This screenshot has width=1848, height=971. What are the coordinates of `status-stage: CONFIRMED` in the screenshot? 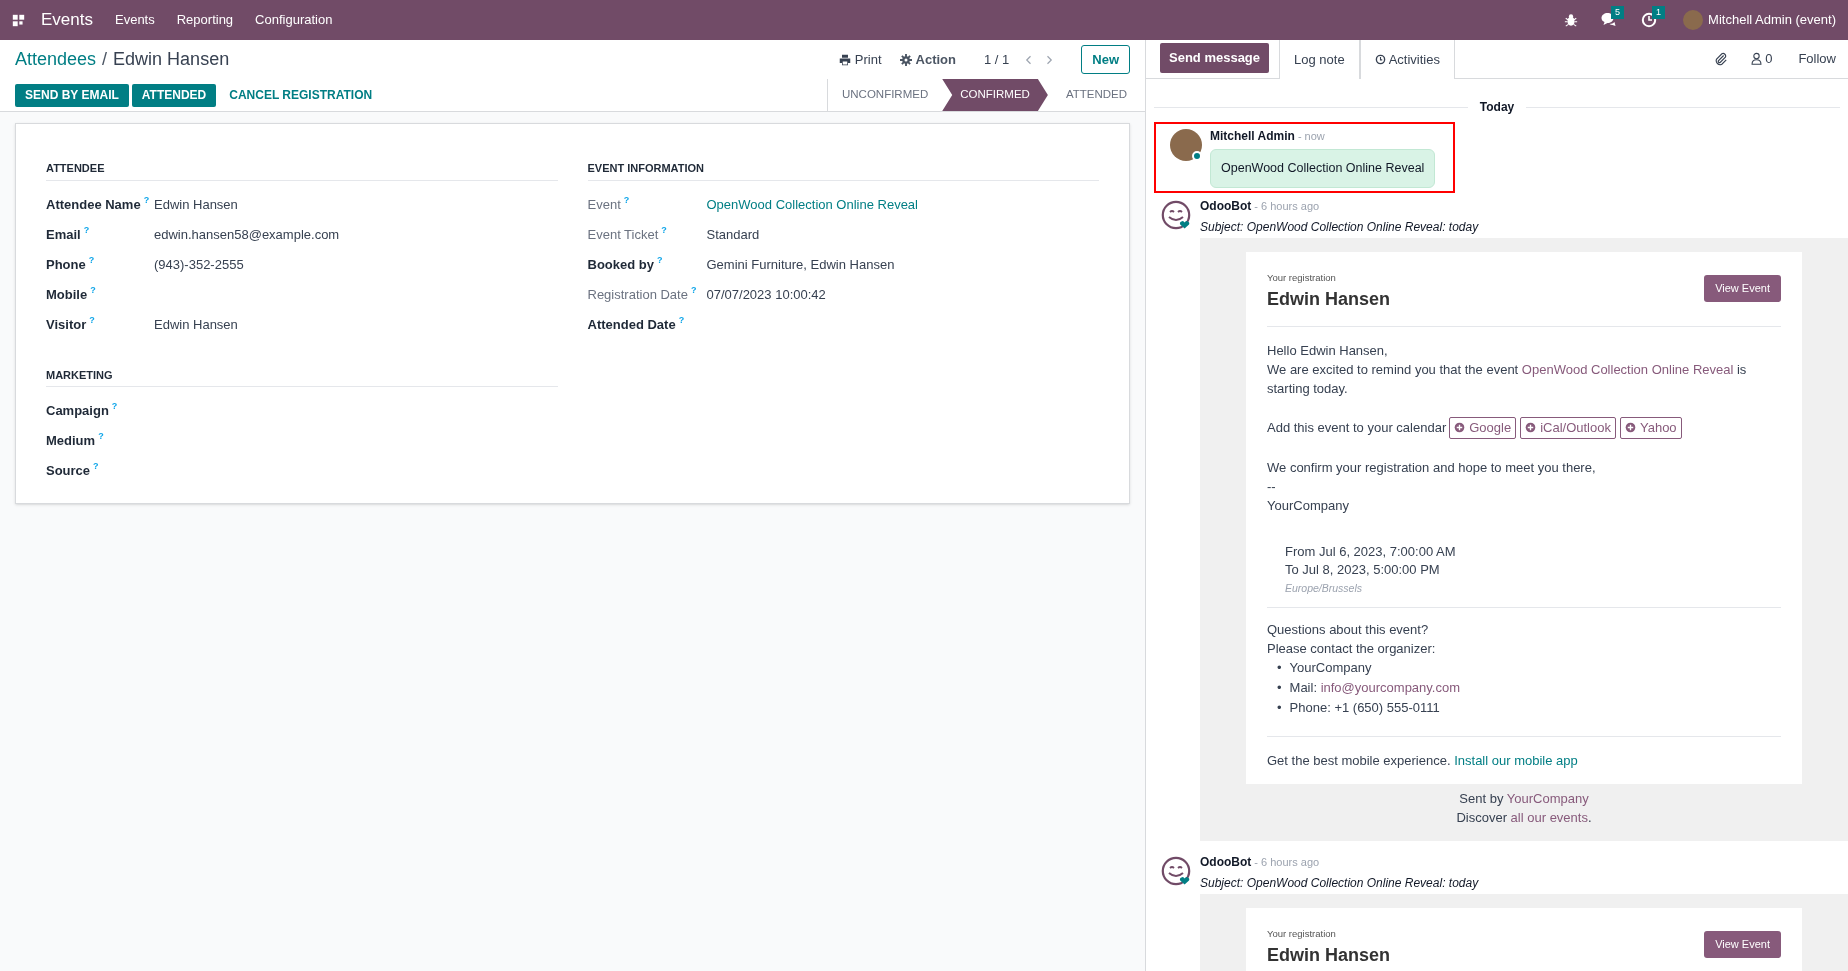 It's located at (995, 95).